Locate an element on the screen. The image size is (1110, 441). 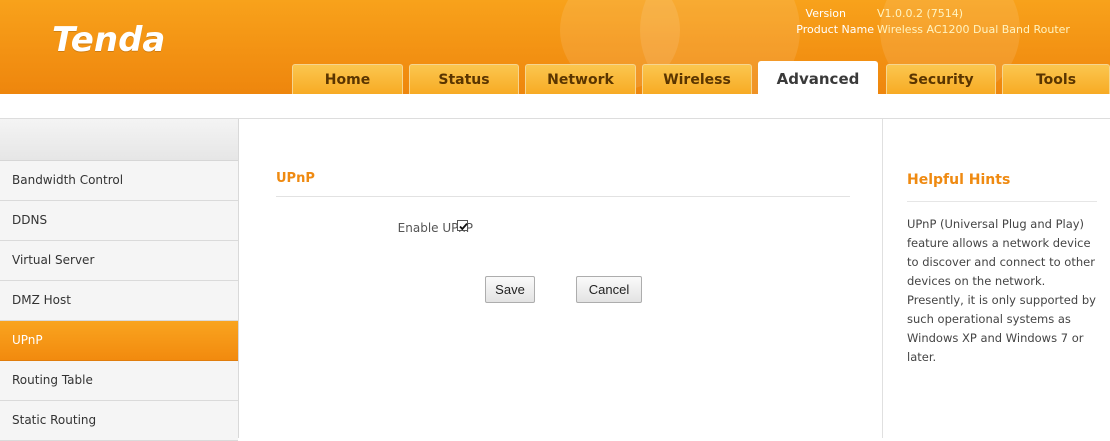
sidebar-item-dmz-host: DMZ Host is located at coordinates (119, 301).